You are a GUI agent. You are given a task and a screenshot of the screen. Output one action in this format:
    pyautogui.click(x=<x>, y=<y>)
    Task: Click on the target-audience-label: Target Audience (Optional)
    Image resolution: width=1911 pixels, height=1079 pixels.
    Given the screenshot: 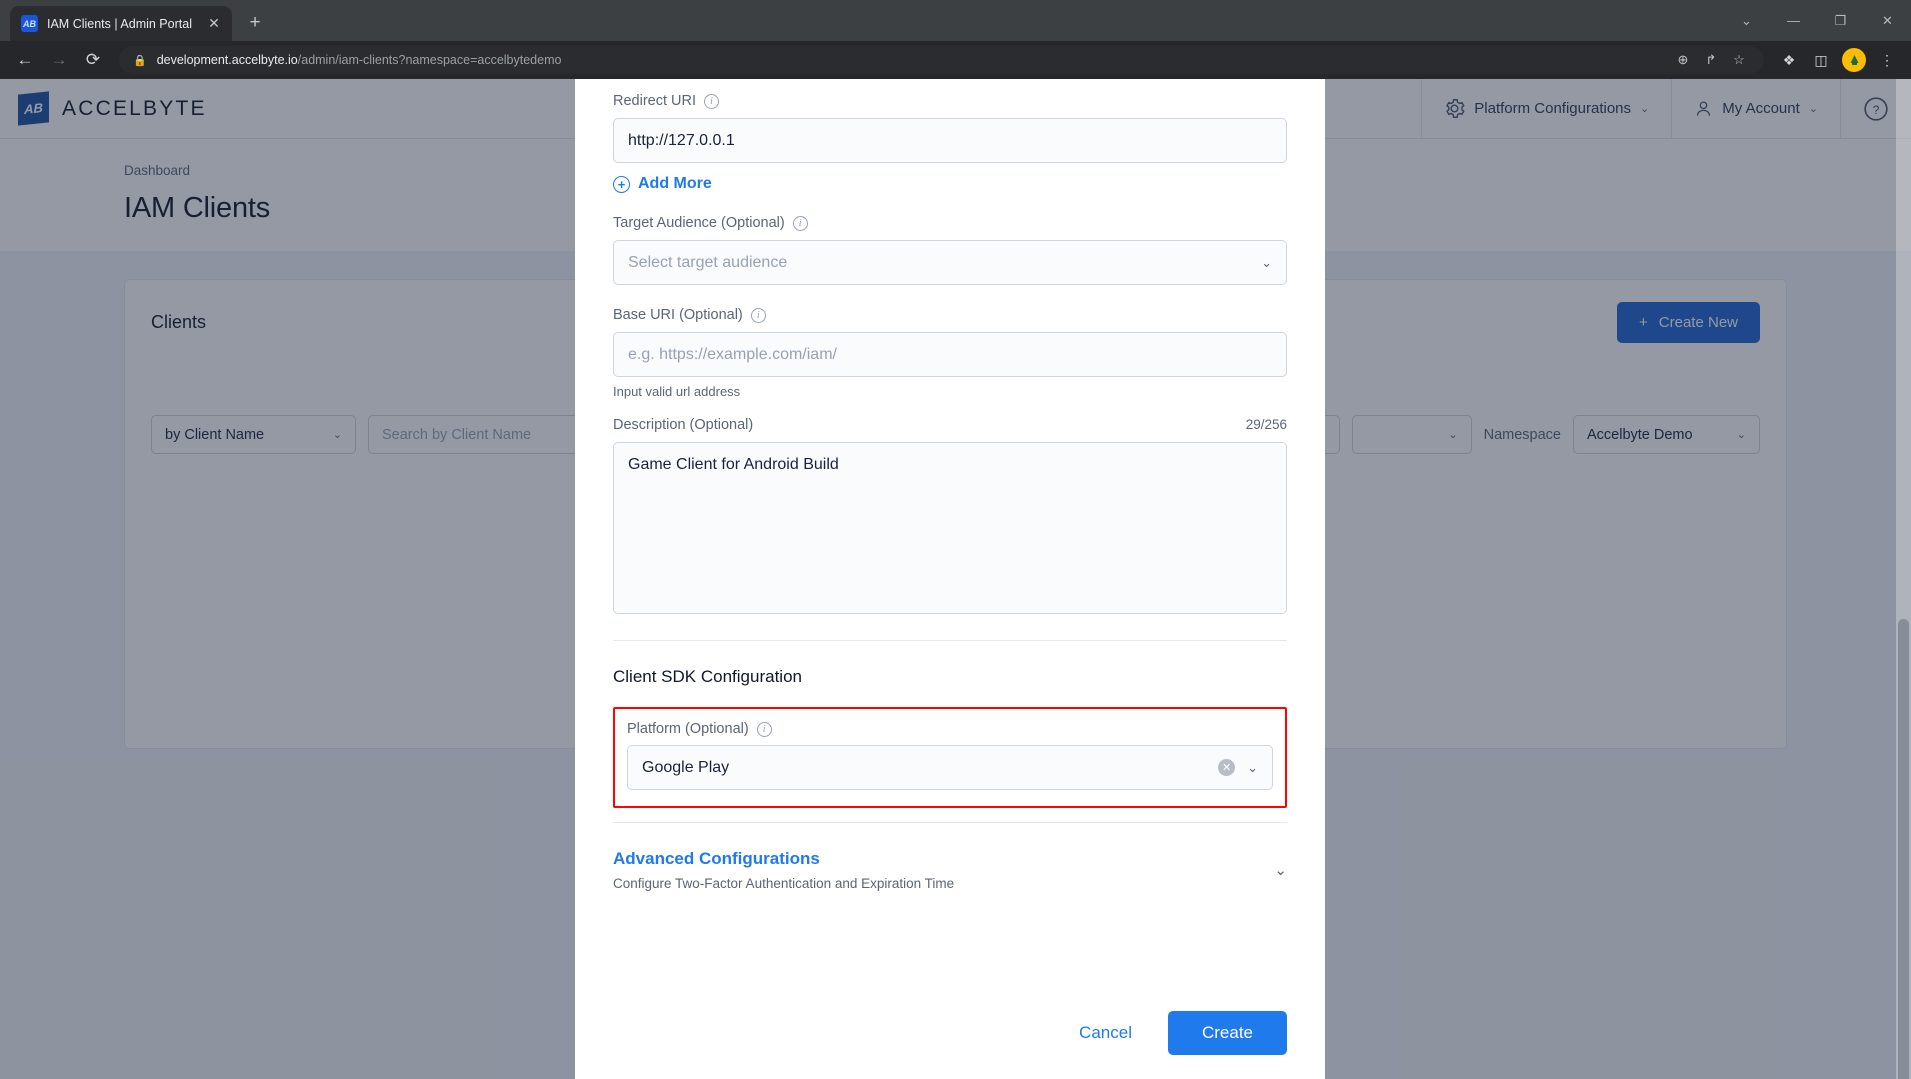 What is the action you would take?
    pyautogui.click(x=699, y=223)
    